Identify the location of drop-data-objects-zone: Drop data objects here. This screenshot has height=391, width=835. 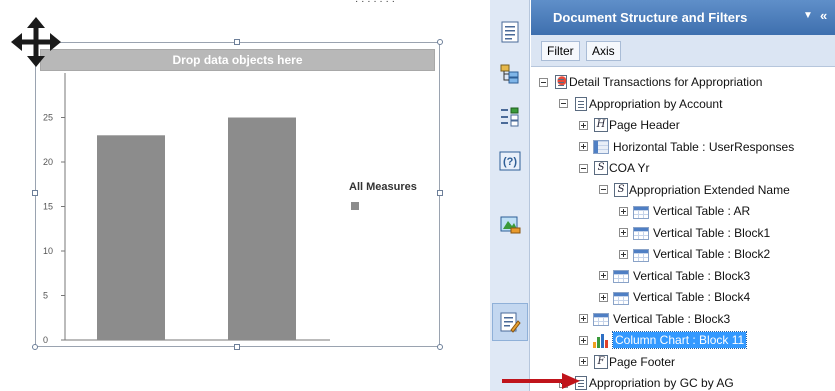
(237, 60).